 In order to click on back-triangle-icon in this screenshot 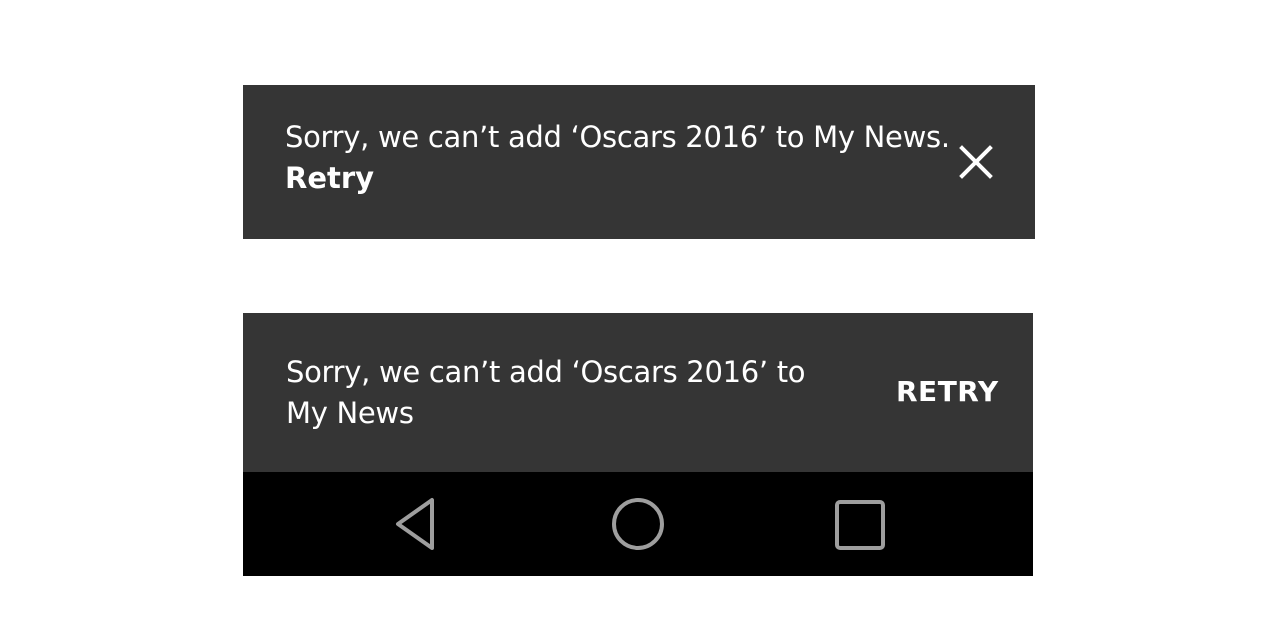, I will do `click(418, 524)`.